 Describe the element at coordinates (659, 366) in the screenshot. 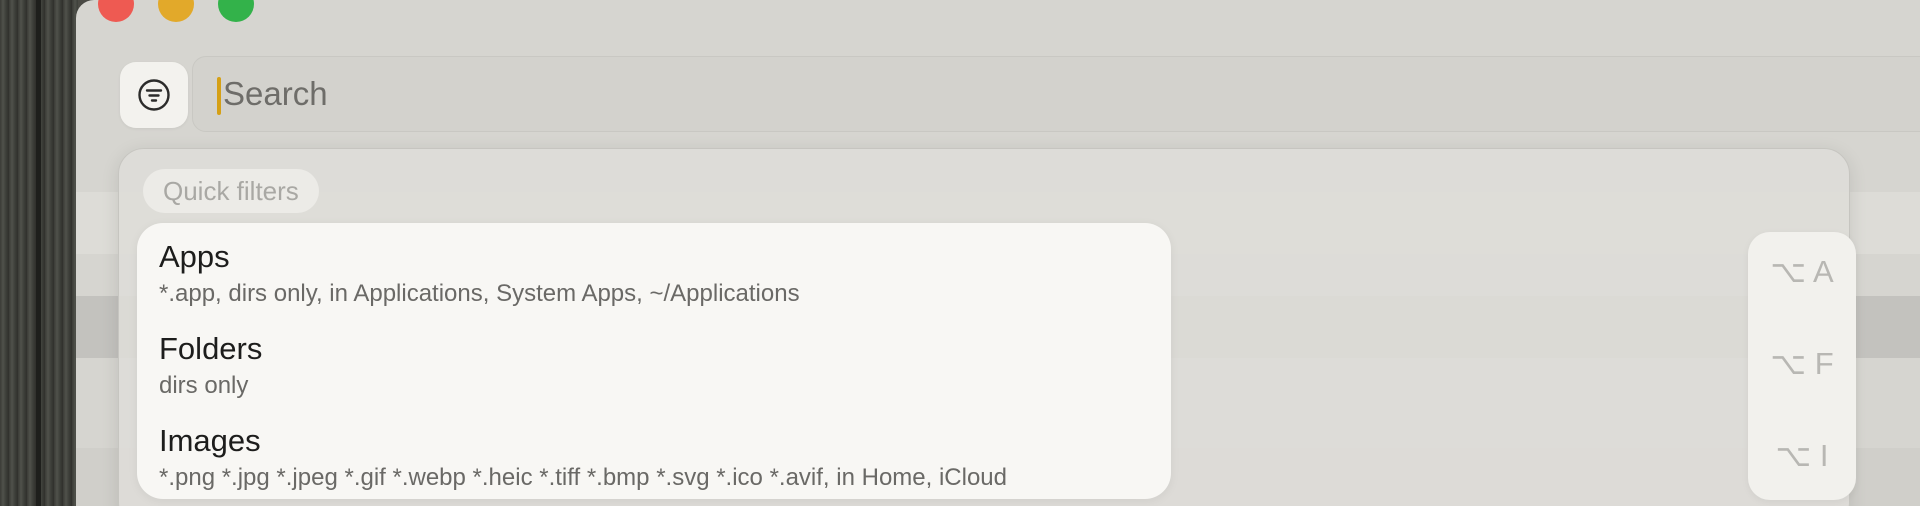

I see `quick-filter-folders: Folders dirs only` at that location.